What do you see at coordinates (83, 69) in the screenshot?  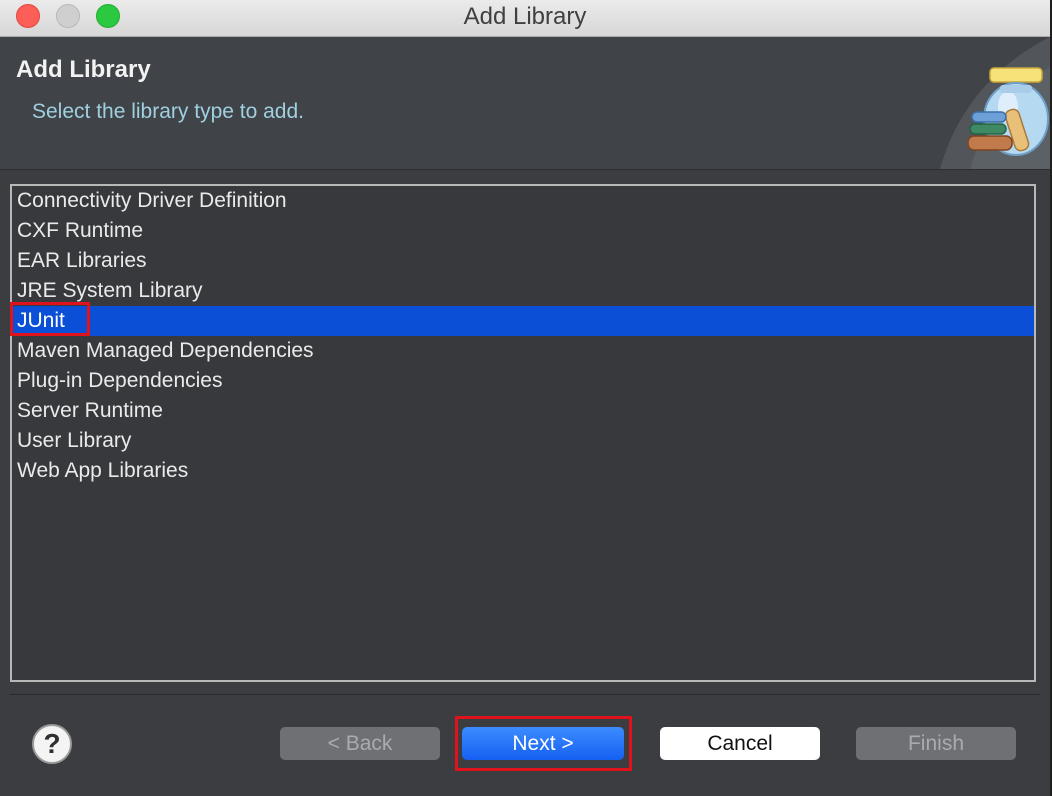 I see `header-title: Add Library` at bounding box center [83, 69].